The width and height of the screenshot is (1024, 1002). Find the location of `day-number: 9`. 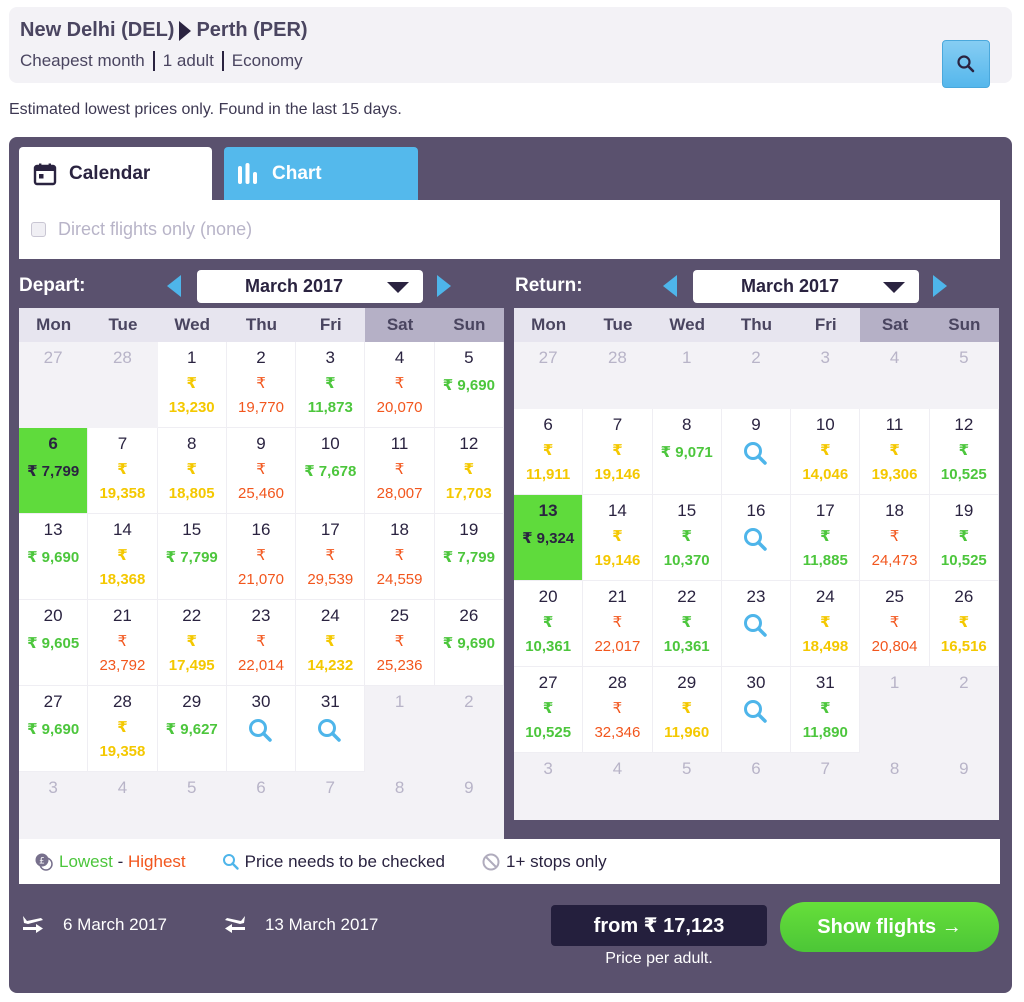

day-number: 9 is located at coordinates (964, 768).